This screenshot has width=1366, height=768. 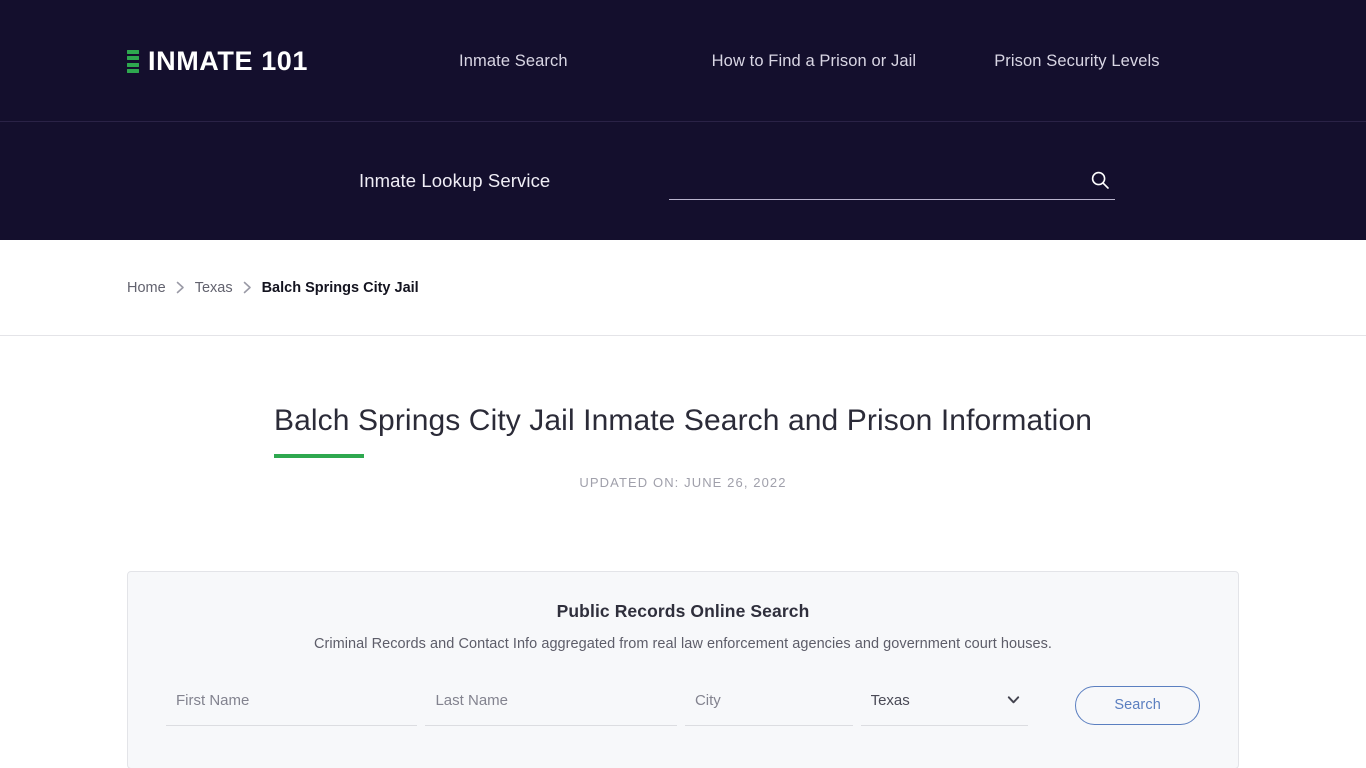 I want to click on logo-text: INMATE 101, so click(x=228, y=60).